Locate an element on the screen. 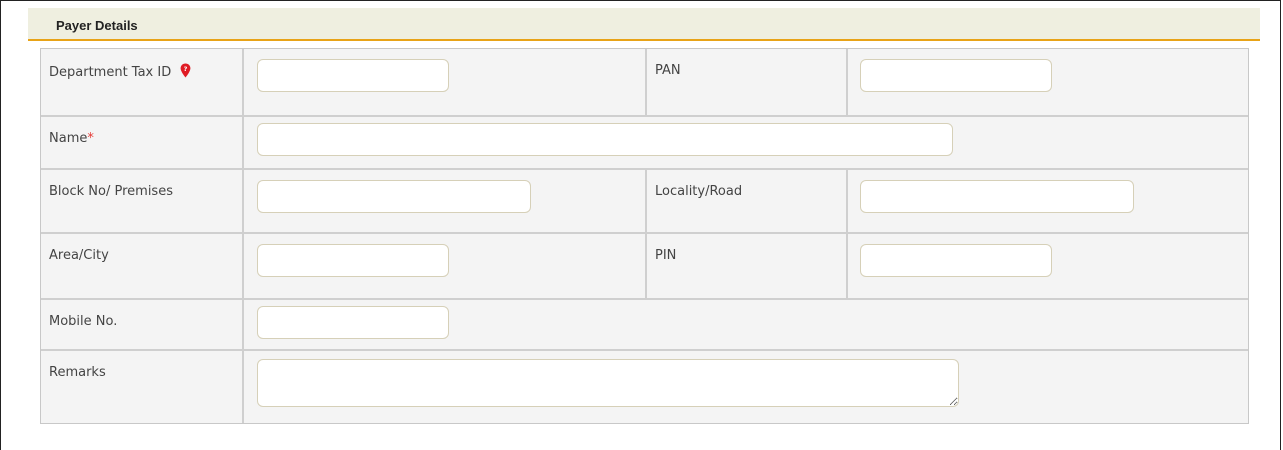 The width and height of the screenshot is (1283, 450). form-row-address: Block No/ Premises Locality/Road is located at coordinates (644, 200).